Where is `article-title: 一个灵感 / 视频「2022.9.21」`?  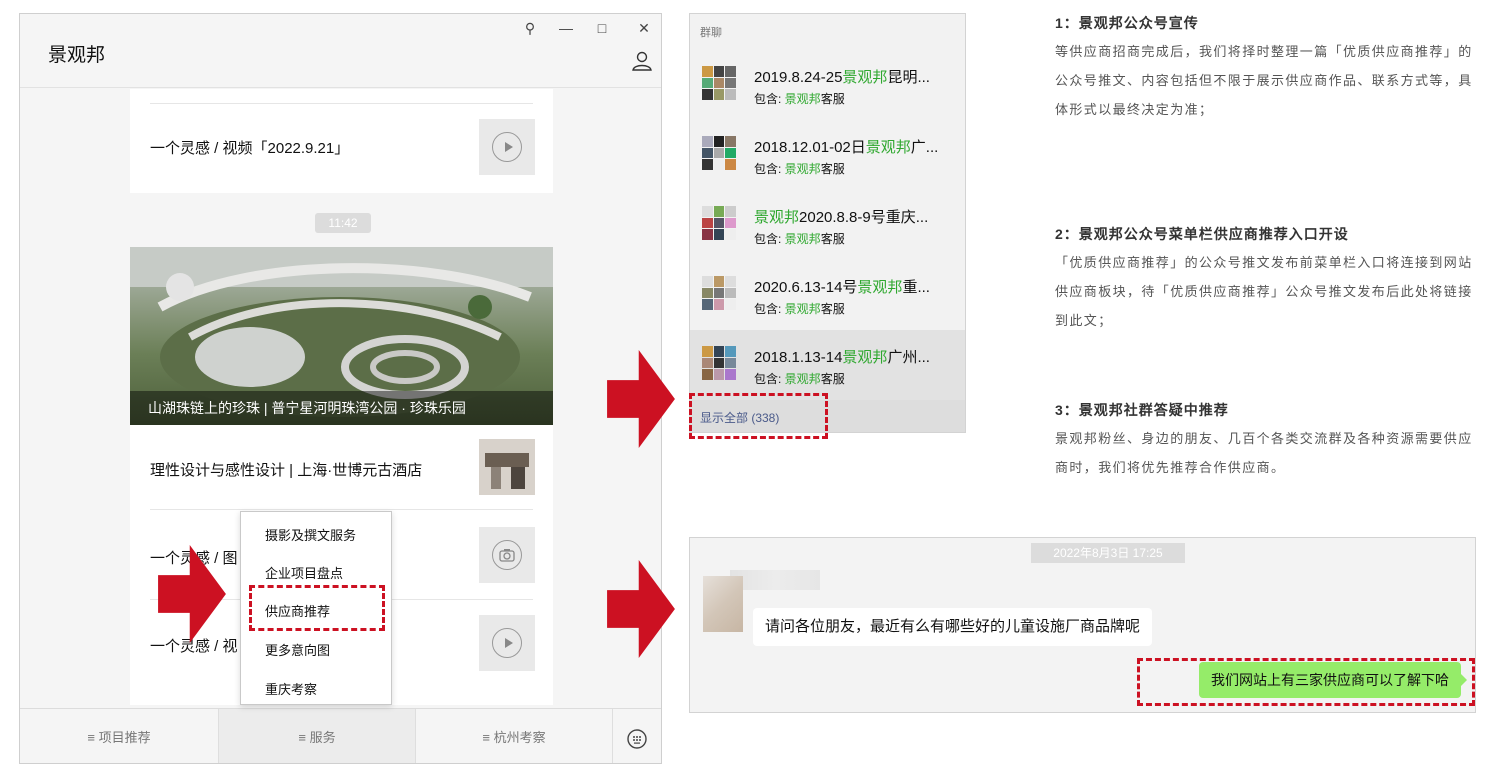 article-title: 一个灵感 / 视频「2022.9.21」 is located at coordinates (250, 148).